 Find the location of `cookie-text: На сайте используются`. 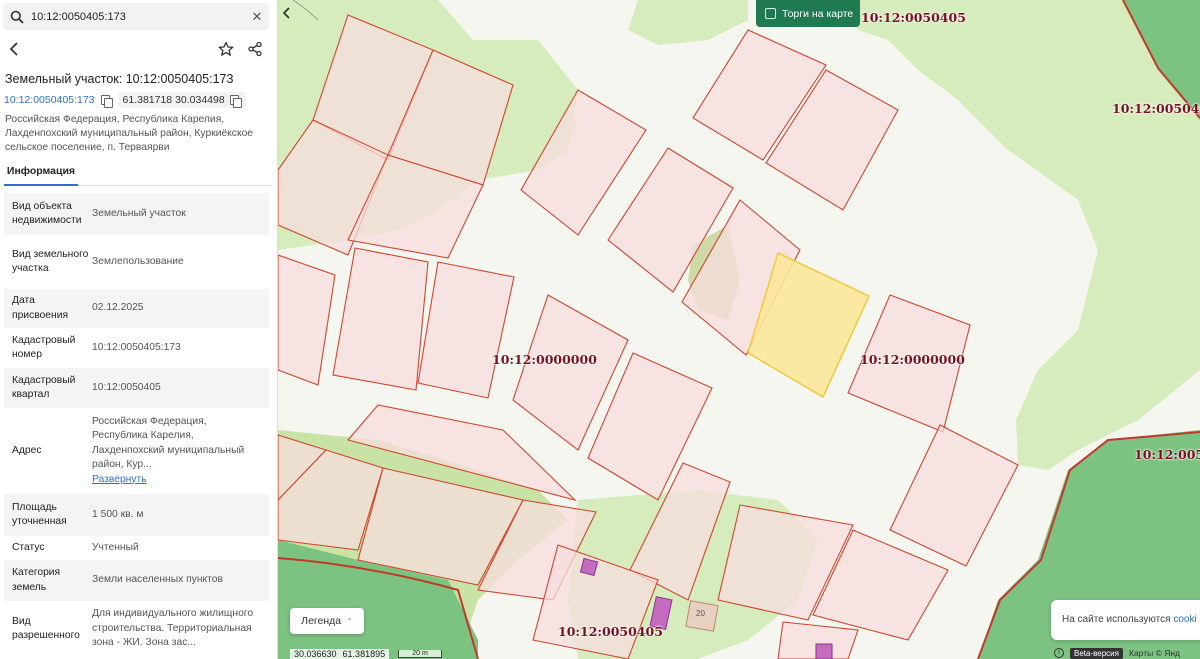

cookie-text: На сайте используются is located at coordinates (1116, 619).